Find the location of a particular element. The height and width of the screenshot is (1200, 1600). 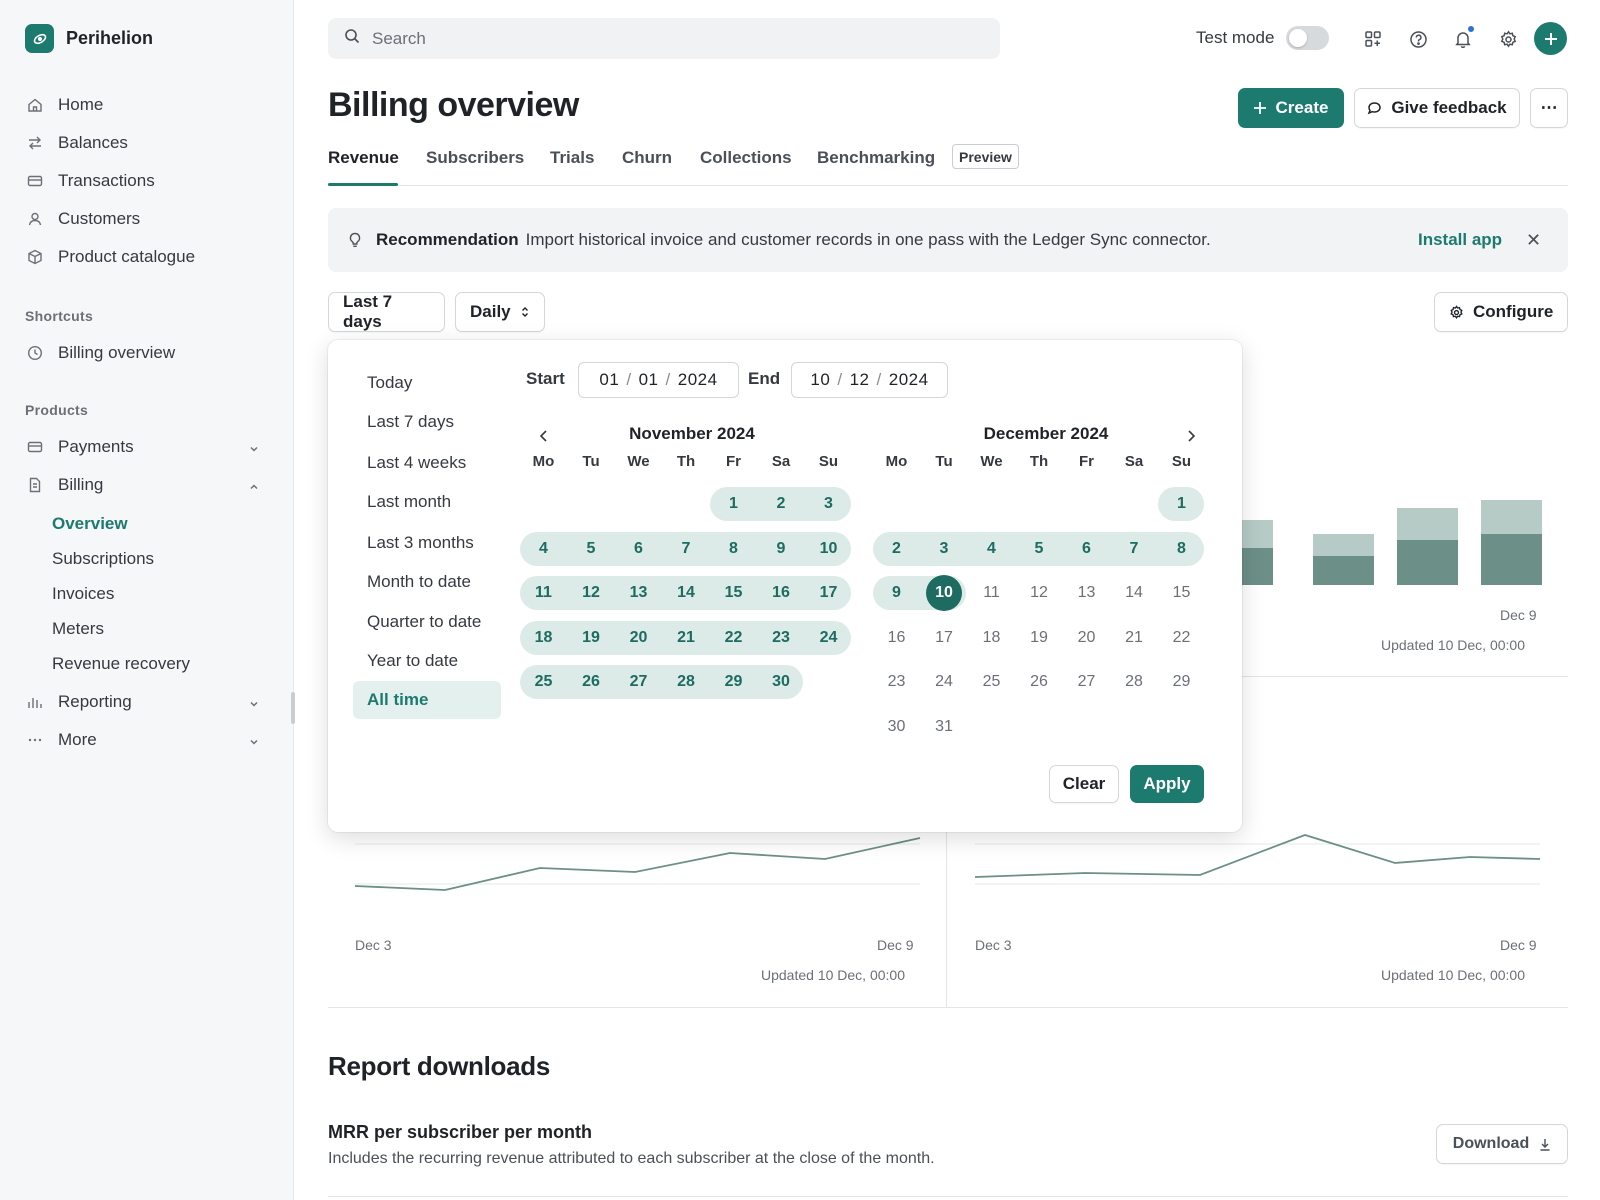

calendar-day: 11 is located at coordinates (543, 593).